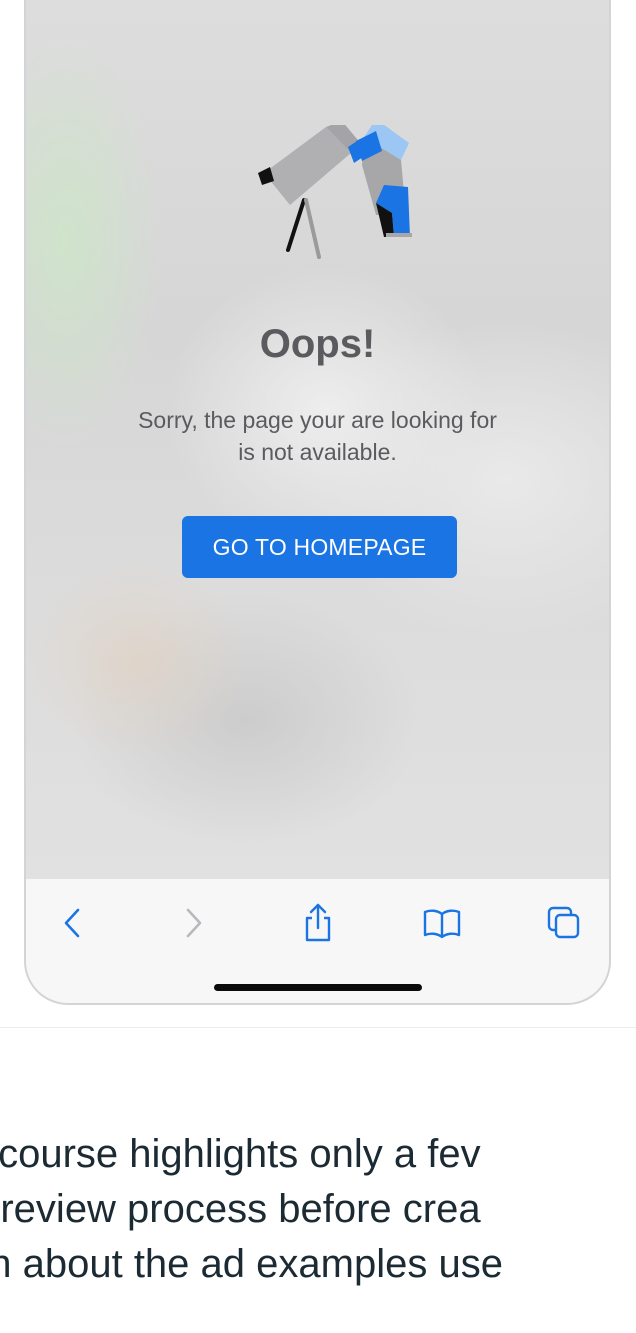 The width and height of the screenshot is (636, 1333). Describe the element at coordinates (240, 1154) in the screenshot. I see `course-paragraph-line-1: s course highlights only a fev` at that location.